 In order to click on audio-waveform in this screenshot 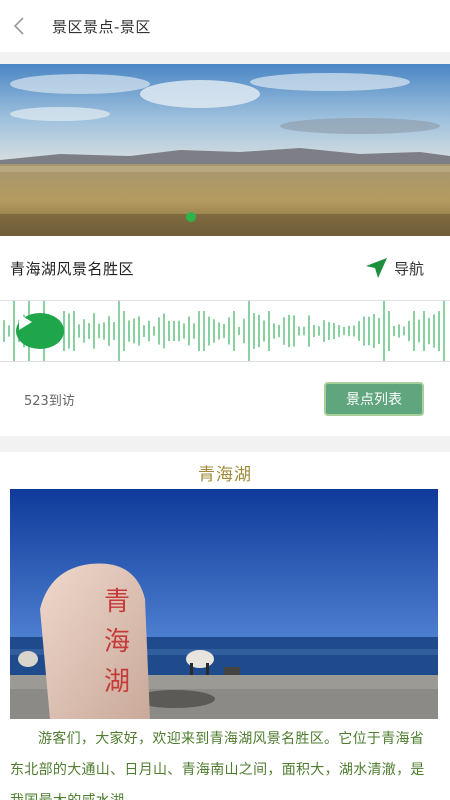, I will do `click(225, 331)`.